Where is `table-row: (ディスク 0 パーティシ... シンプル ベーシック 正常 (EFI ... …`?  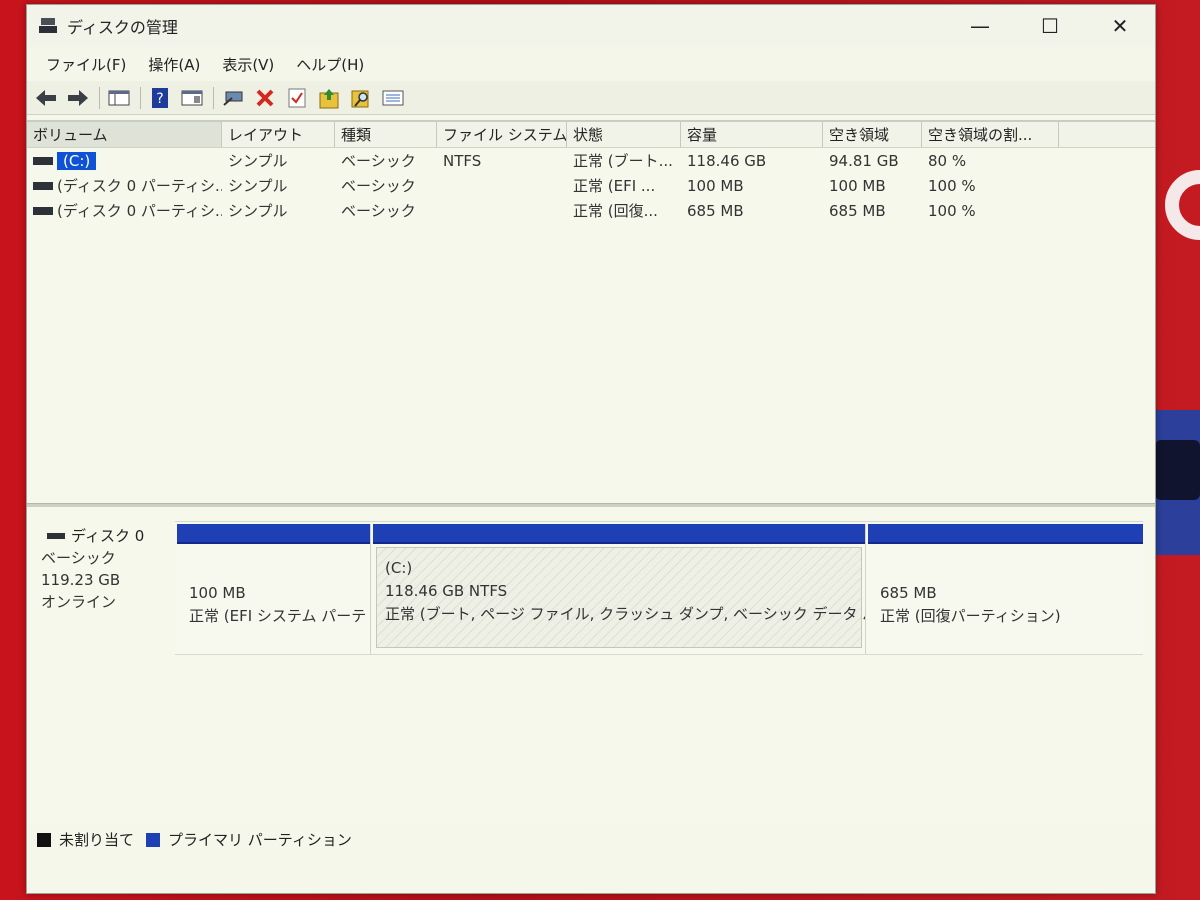
table-row: (ディスク 0 パーティシ... シンプル ベーシック 正常 (EFI ... … is located at coordinates (591, 185).